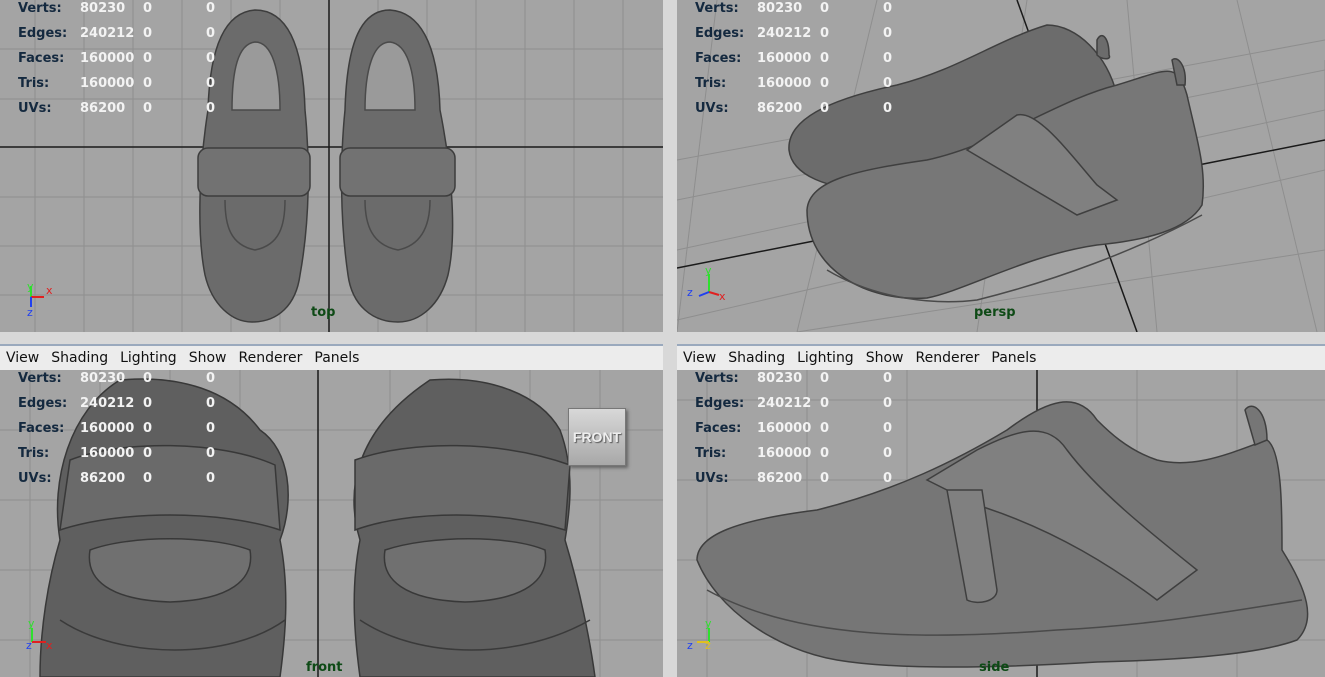  Describe the element at coordinates (995, 312) in the screenshot. I see `camera-label-persp: persp` at that location.